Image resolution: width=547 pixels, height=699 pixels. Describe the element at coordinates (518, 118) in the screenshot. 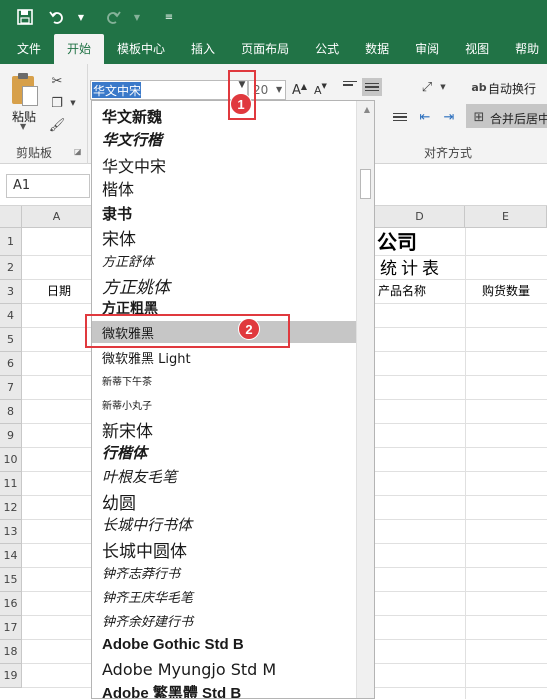

I see `merge-center-button: 合并后居中` at that location.